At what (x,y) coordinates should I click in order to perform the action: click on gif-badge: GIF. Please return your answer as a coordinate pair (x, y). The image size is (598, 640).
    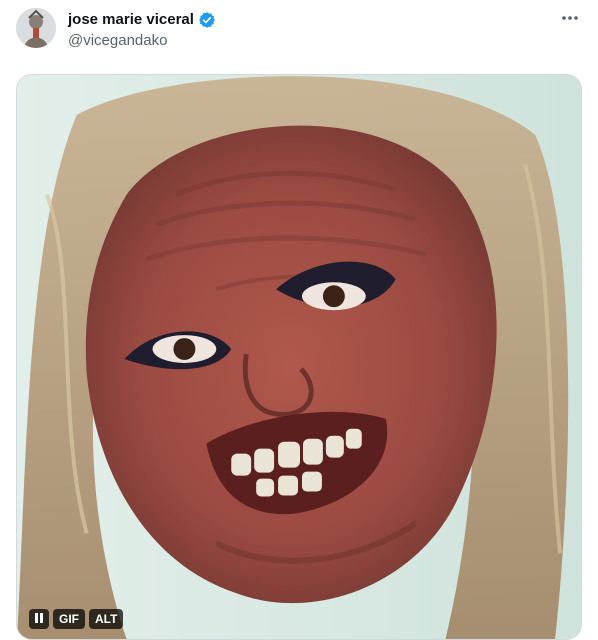
    Looking at the image, I should click on (69, 619).